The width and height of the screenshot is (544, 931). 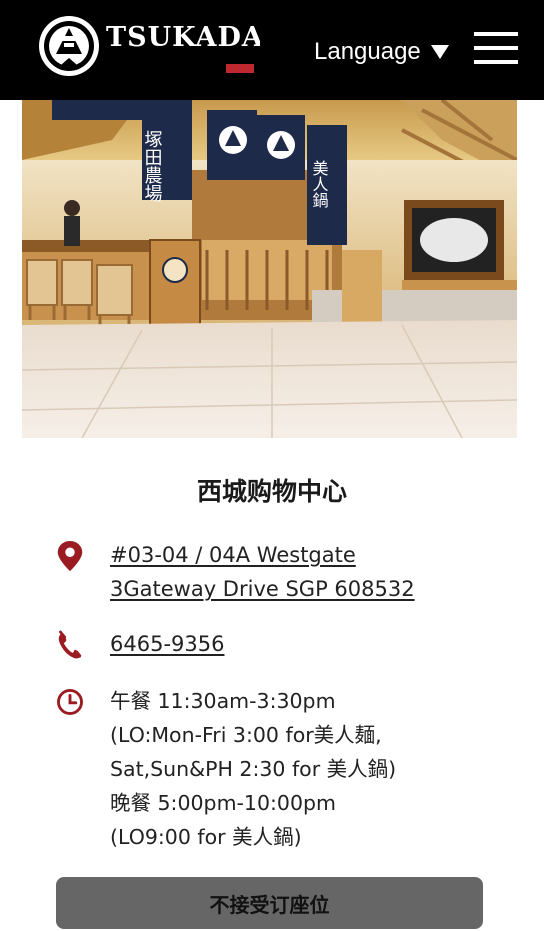 What do you see at coordinates (233, 555) in the screenshot?
I see `address-link-line1: #03-04 / 04A Westgate` at bounding box center [233, 555].